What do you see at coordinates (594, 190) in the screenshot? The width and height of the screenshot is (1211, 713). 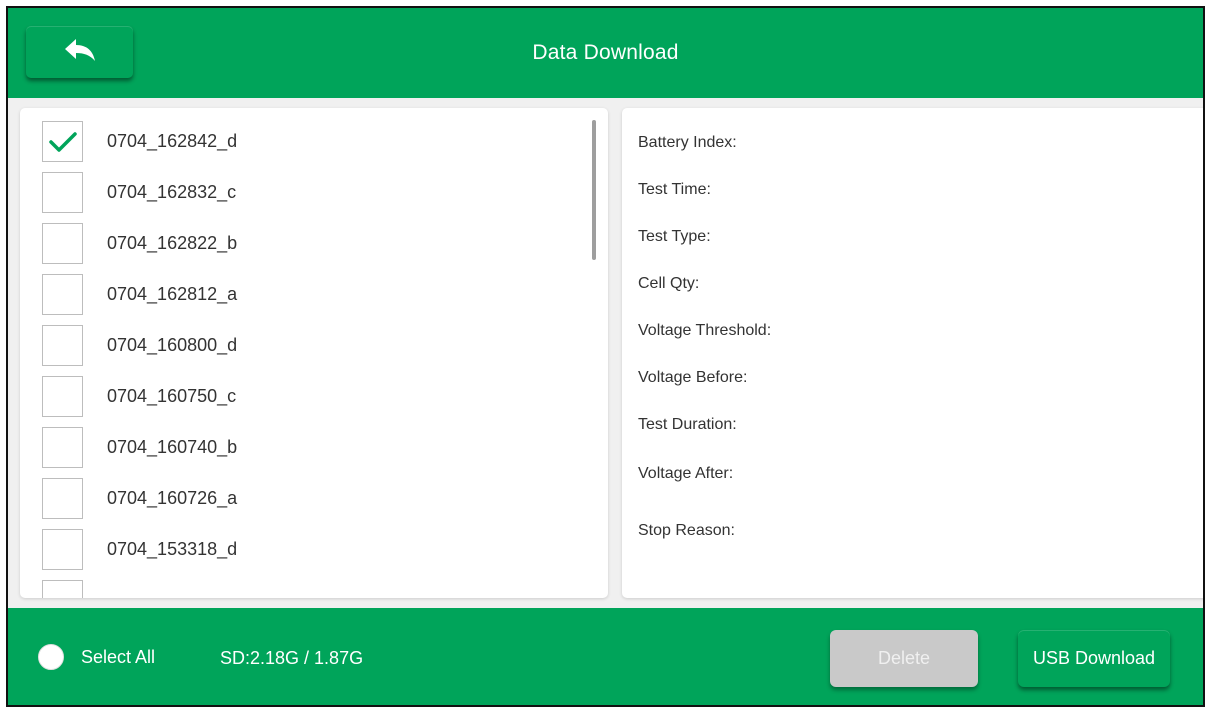 I see `list-scrollbar` at bounding box center [594, 190].